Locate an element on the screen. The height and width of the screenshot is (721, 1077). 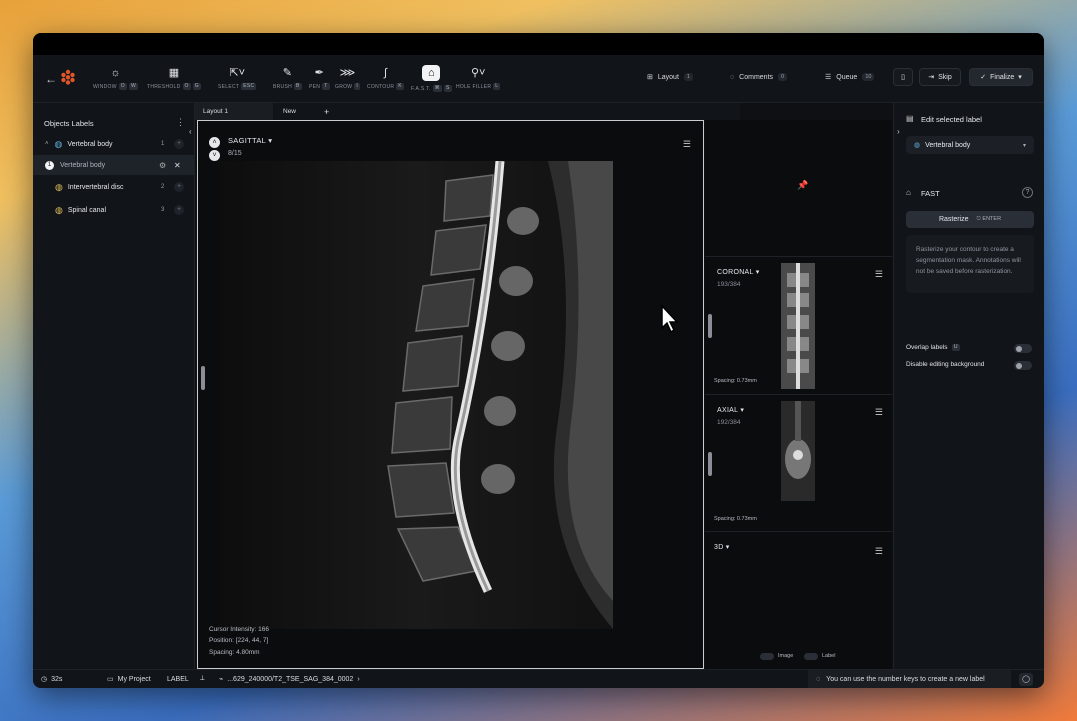
collapse-icon: ˄ is located at coordinates (47, 144).